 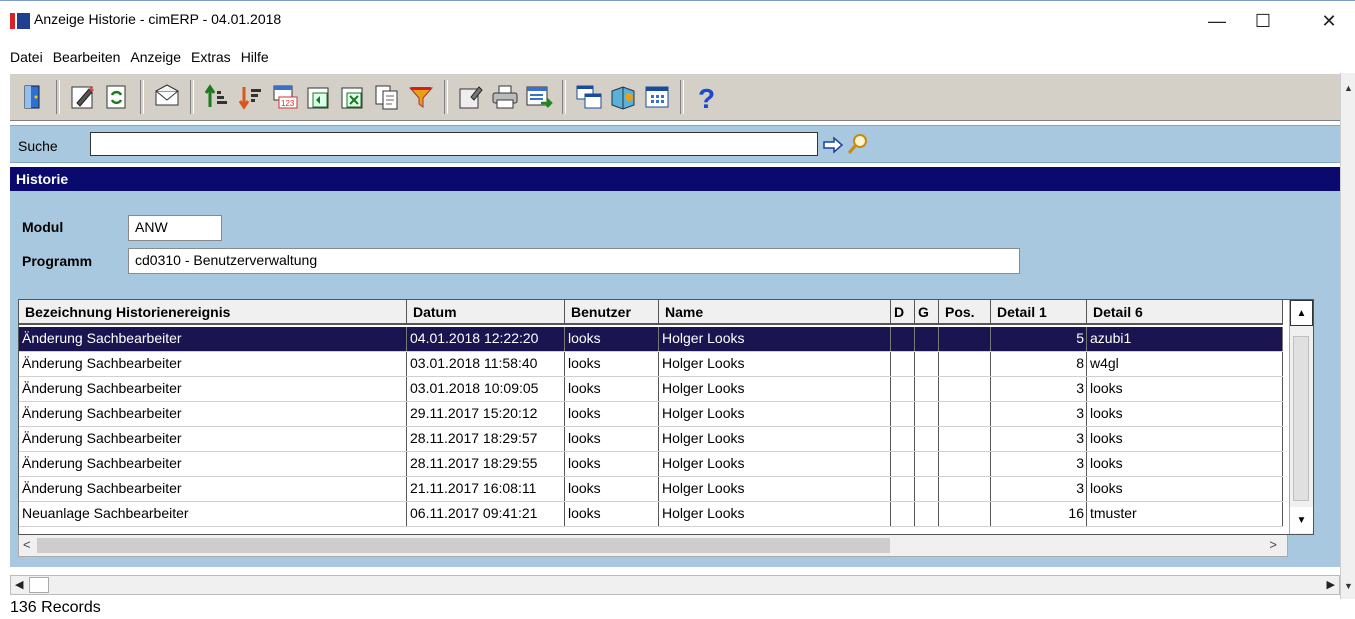 I want to click on minimize-button: —, so click(x=1217, y=21).